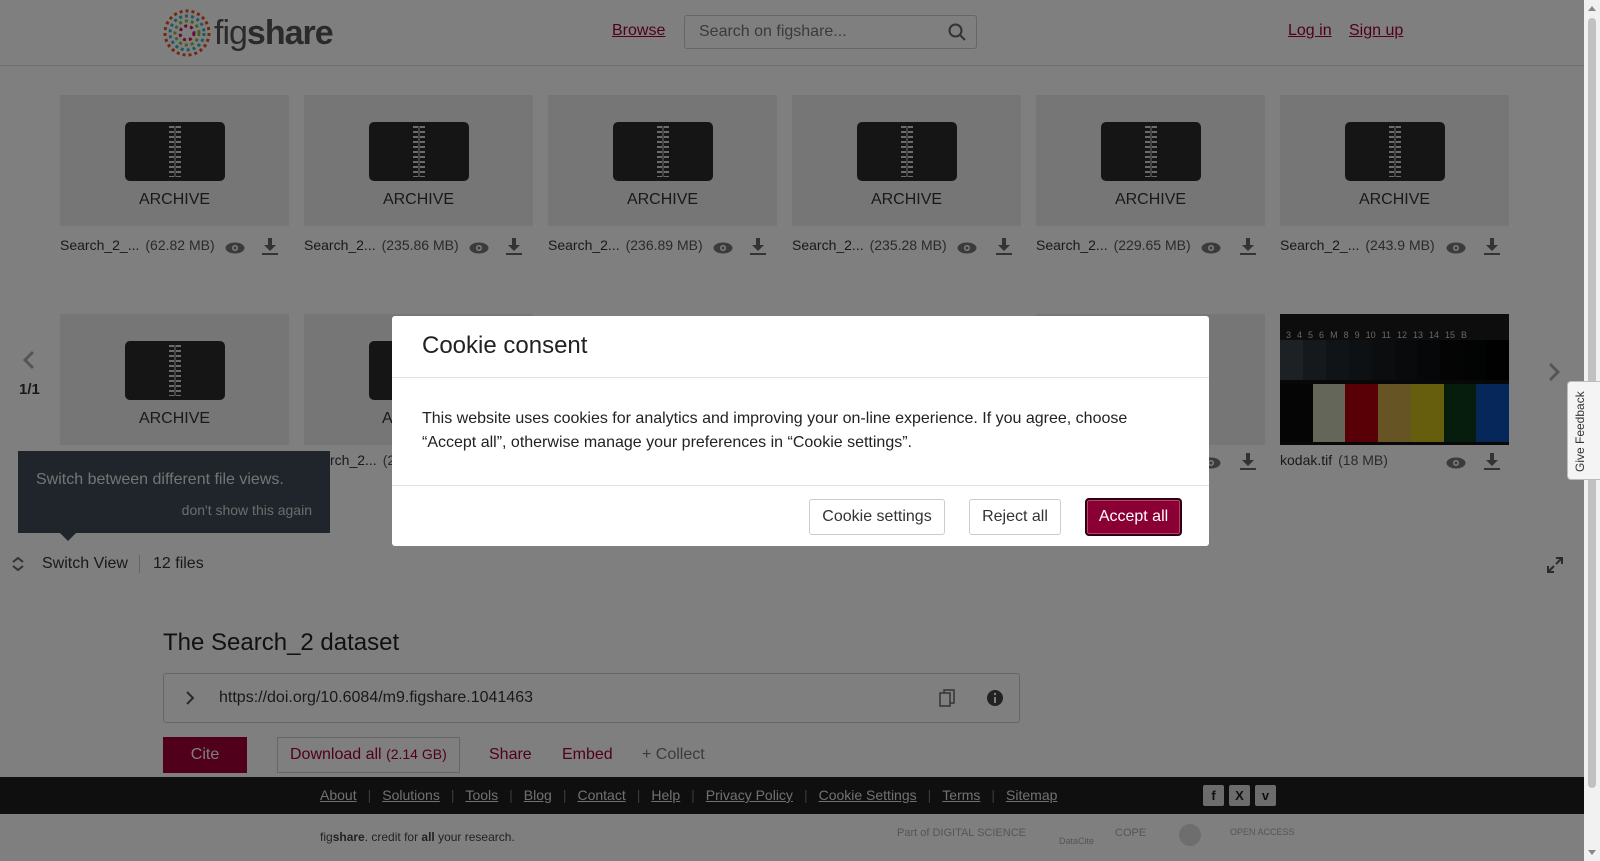 The width and height of the screenshot is (1600, 861). I want to click on reject-all-button: Reject all, so click(1015, 517).